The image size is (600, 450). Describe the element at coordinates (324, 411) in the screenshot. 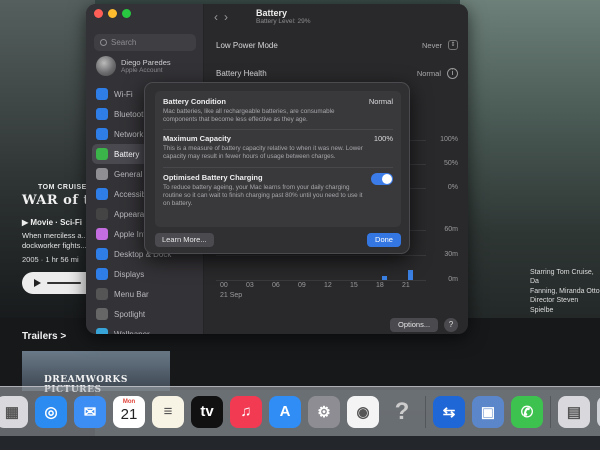

I see `system-settings-icon: ⚙` at that location.